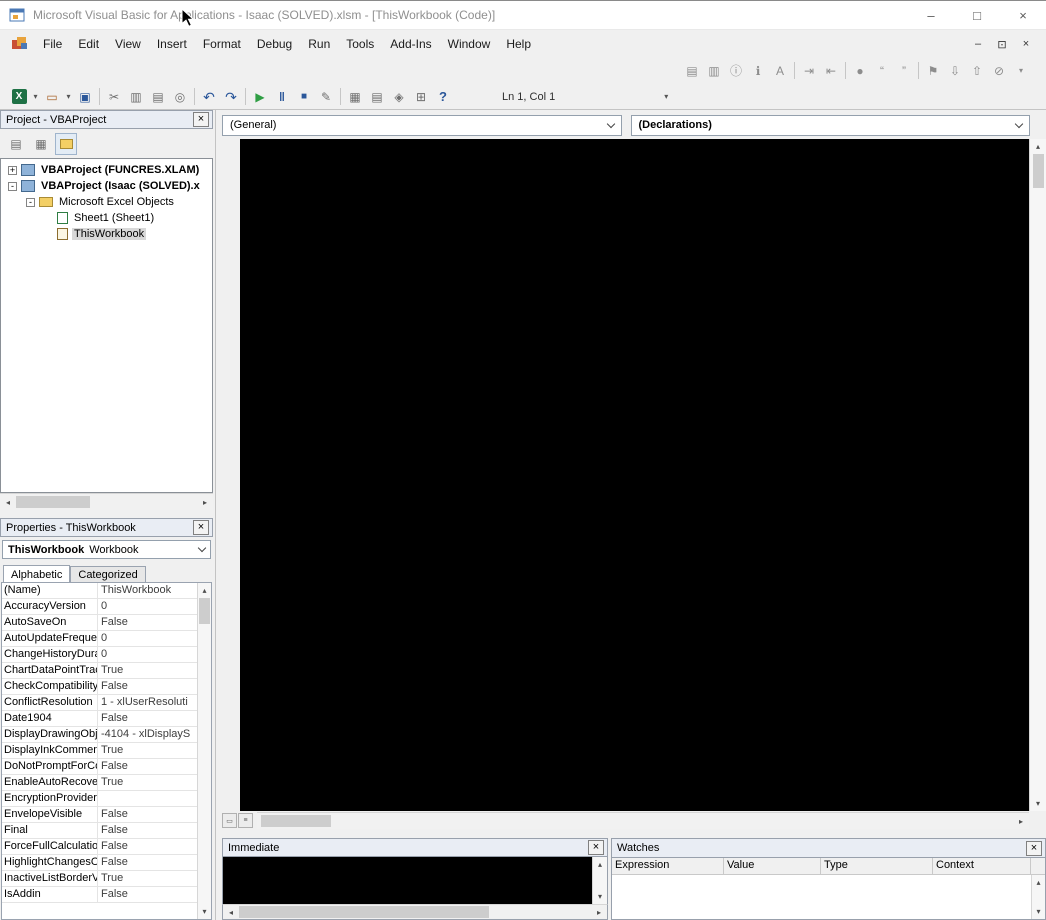 The height and width of the screenshot is (920, 1046). Describe the element at coordinates (147, 782) in the screenshot. I see `property-value: True` at that location.